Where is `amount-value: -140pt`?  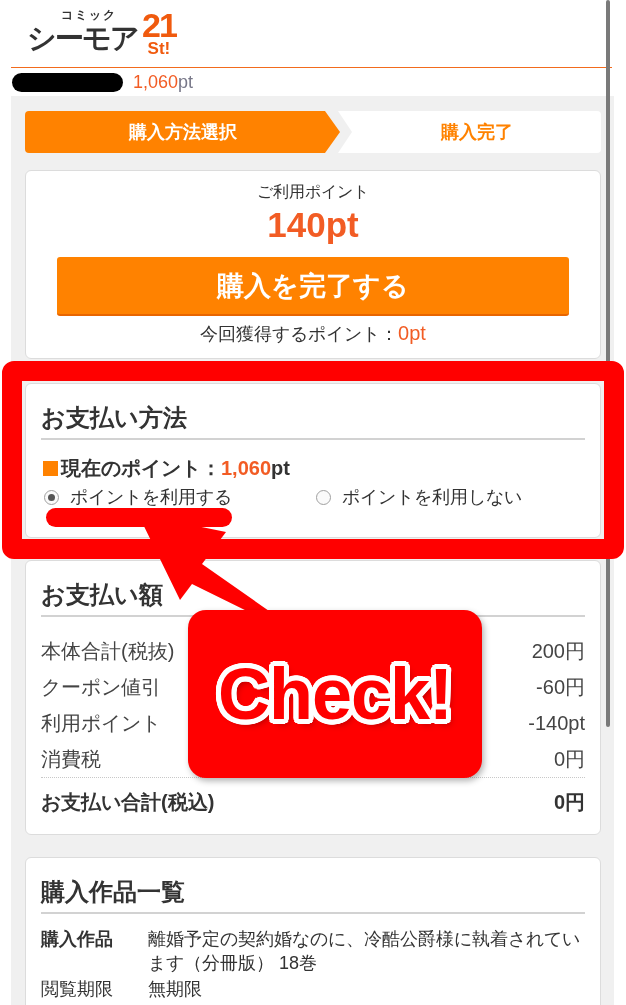
amount-value: -140pt is located at coordinates (556, 723).